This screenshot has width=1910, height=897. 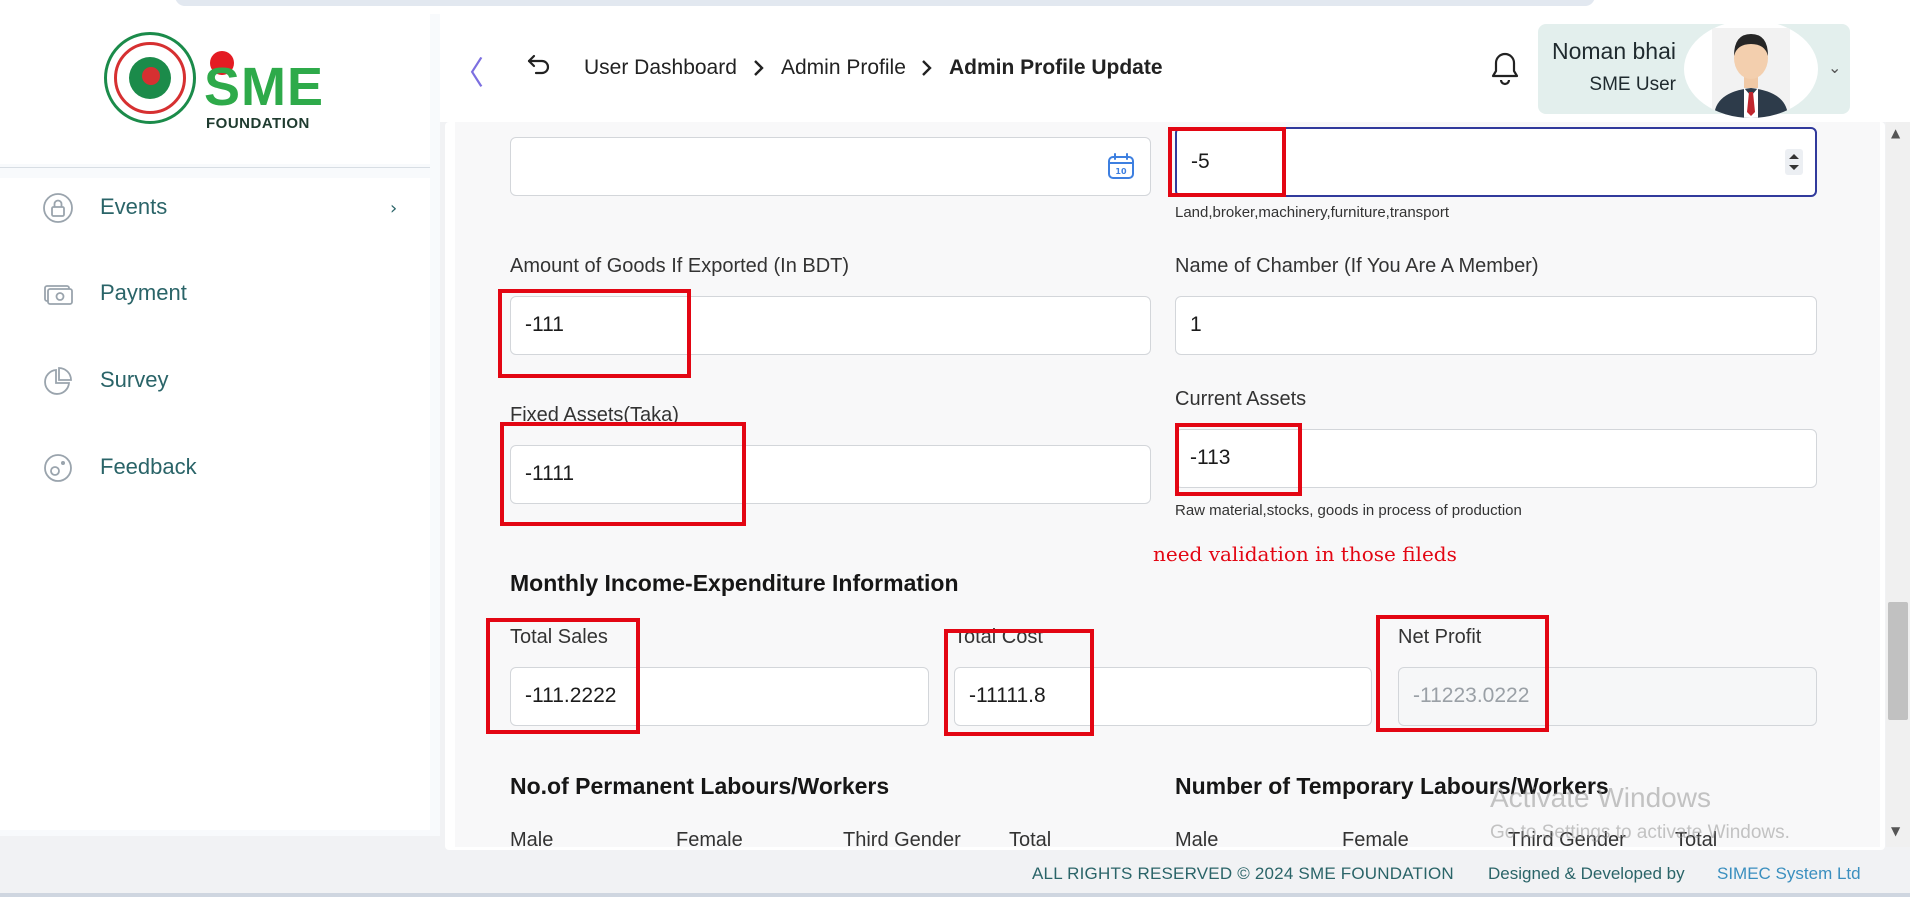 What do you see at coordinates (143, 292) in the screenshot?
I see `sidebar-item-label: Payment` at bounding box center [143, 292].